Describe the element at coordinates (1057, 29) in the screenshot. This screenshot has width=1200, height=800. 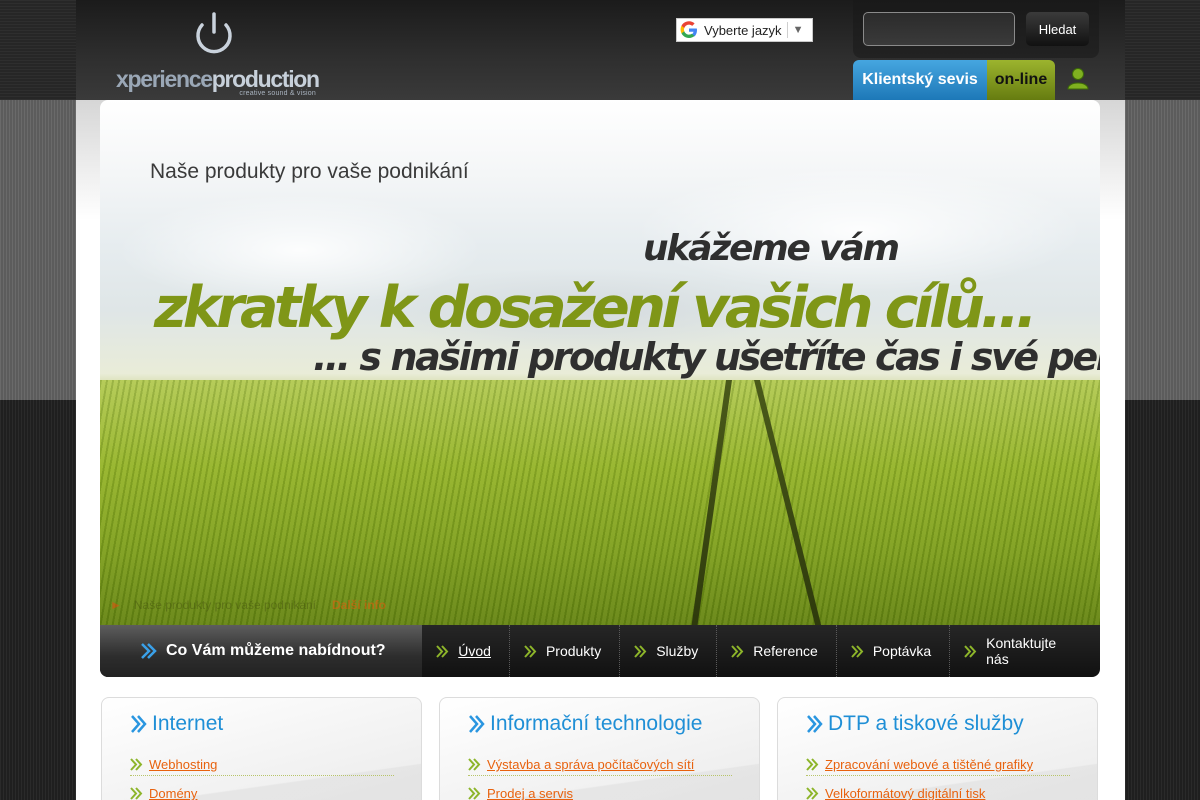
I see `search-button: Hledat` at that location.